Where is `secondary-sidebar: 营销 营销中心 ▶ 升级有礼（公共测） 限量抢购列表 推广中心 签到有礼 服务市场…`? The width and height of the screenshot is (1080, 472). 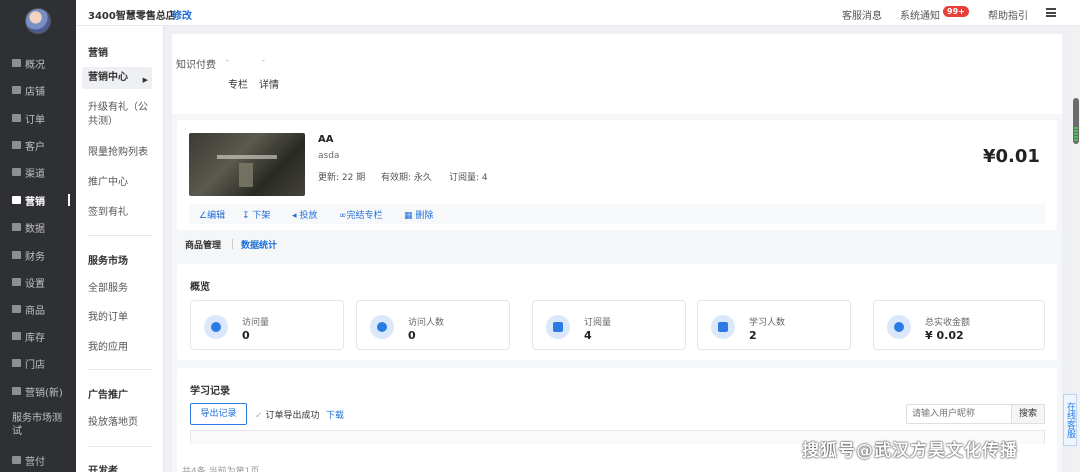 secondary-sidebar: 营销 营销中心 ▶ 升级有礼（公共测） 限量抢购列表 推广中心 签到有礼 服务市场… is located at coordinates (120, 236).